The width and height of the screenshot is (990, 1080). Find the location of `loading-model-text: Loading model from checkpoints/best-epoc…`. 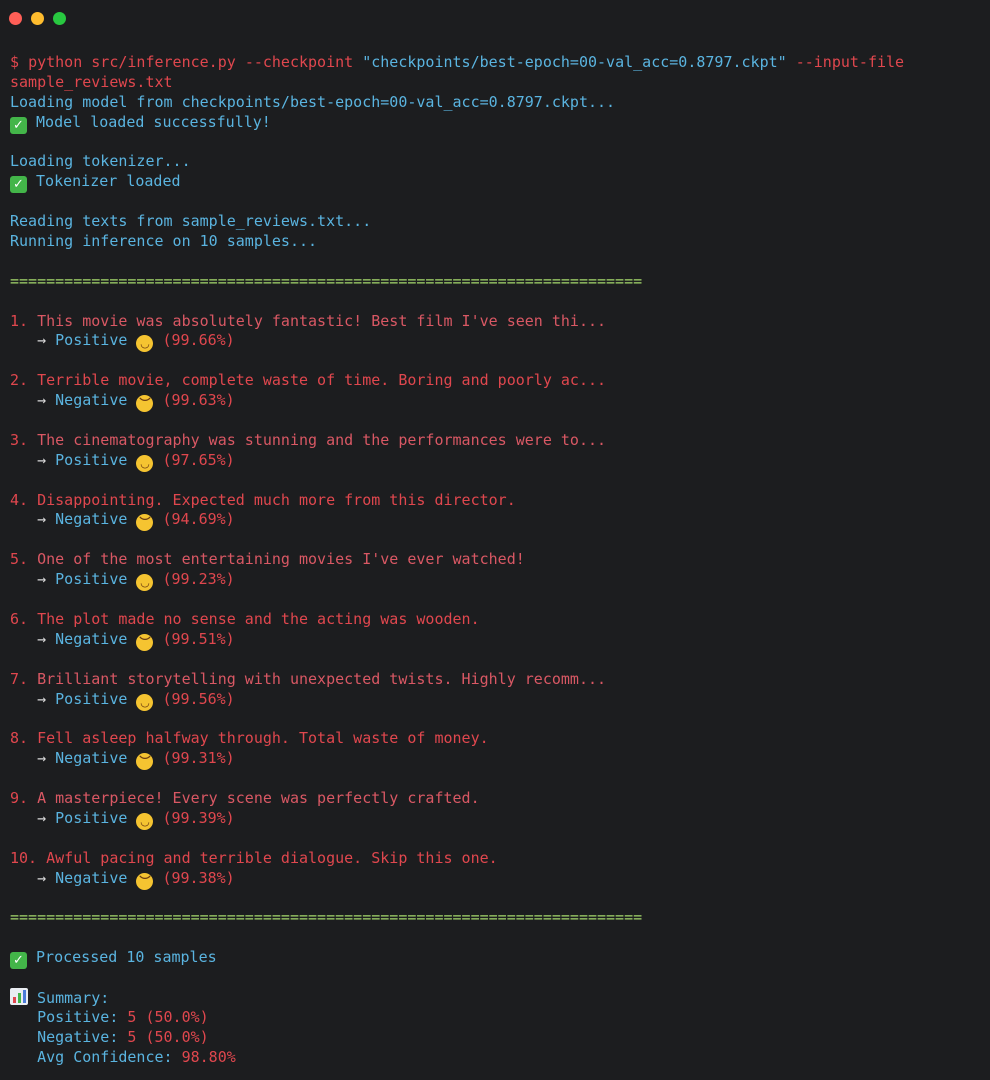

loading-model-text: Loading model from checkpoints/best-epoc… is located at coordinates (313, 101).